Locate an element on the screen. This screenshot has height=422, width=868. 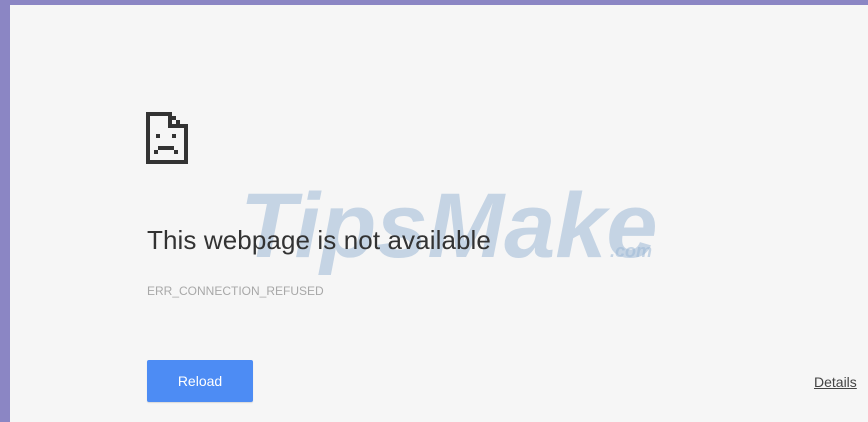
watermark-logo: TipsMake .com is located at coordinates (449, 225).